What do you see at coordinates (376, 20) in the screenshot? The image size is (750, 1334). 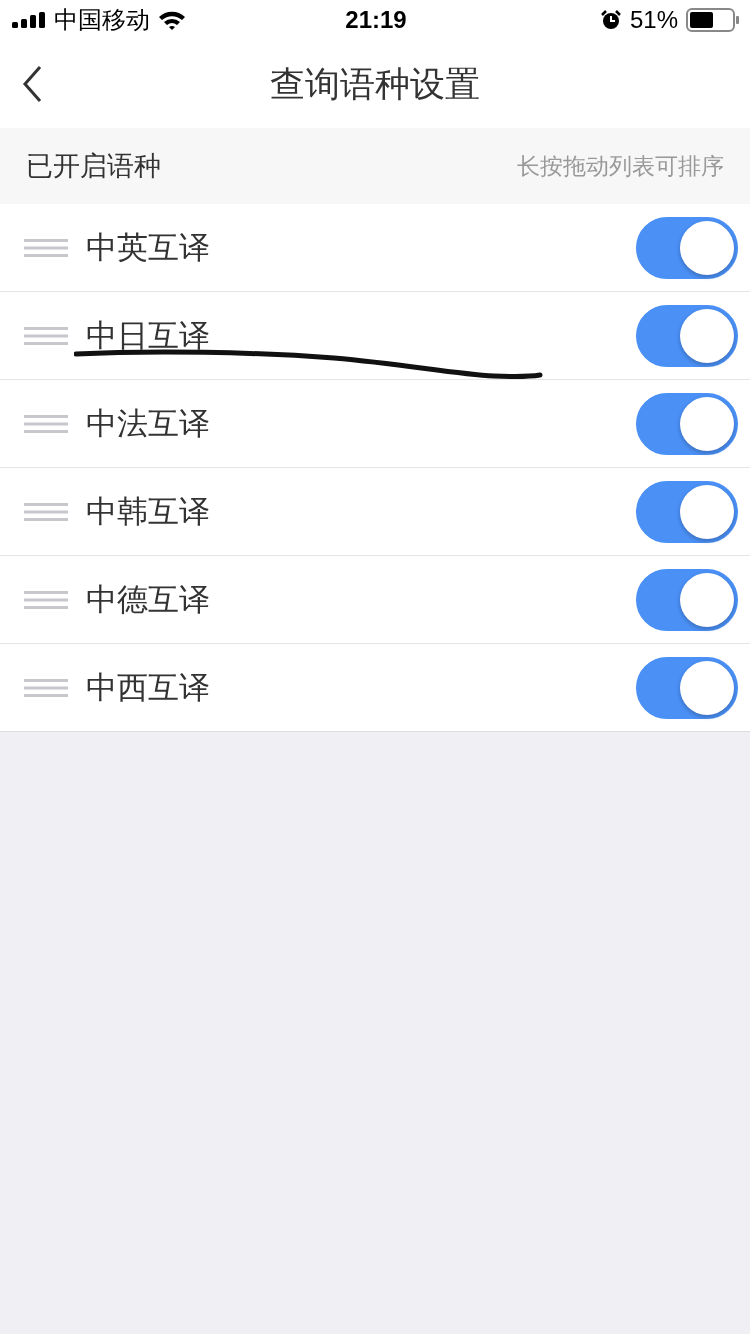 I see `status-time: 21:19` at bounding box center [376, 20].